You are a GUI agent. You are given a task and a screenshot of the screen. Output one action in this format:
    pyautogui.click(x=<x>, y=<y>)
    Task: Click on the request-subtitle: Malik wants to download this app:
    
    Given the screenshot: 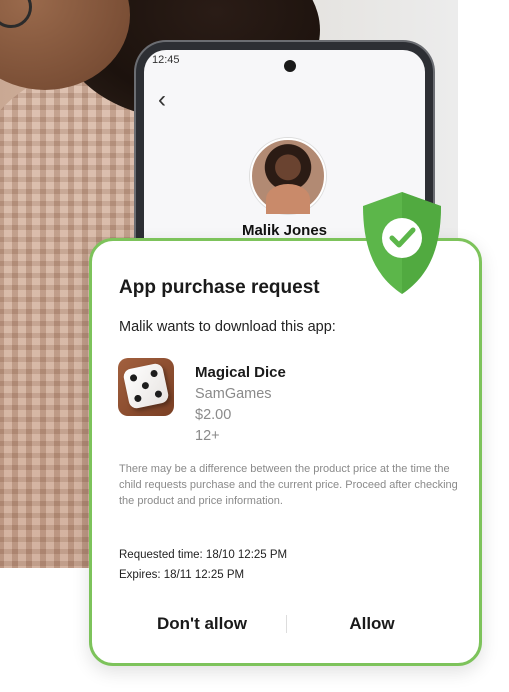 What is the action you would take?
    pyautogui.click(x=227, y=327)
    